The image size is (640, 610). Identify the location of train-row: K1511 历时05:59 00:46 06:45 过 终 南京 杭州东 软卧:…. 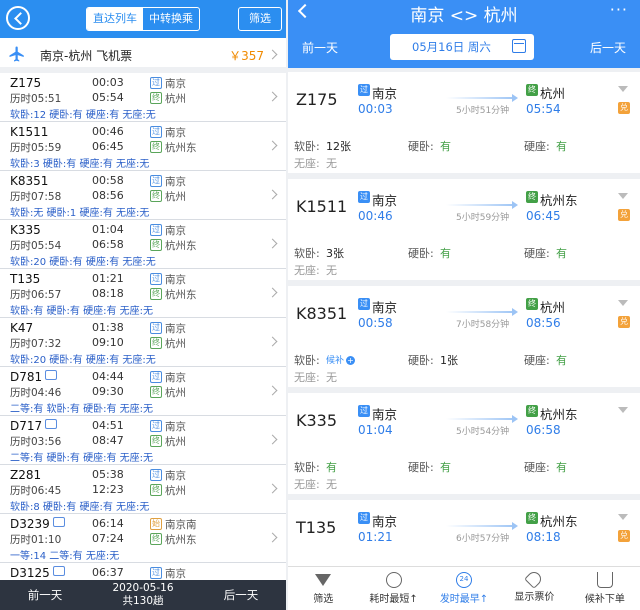
(143, 146).